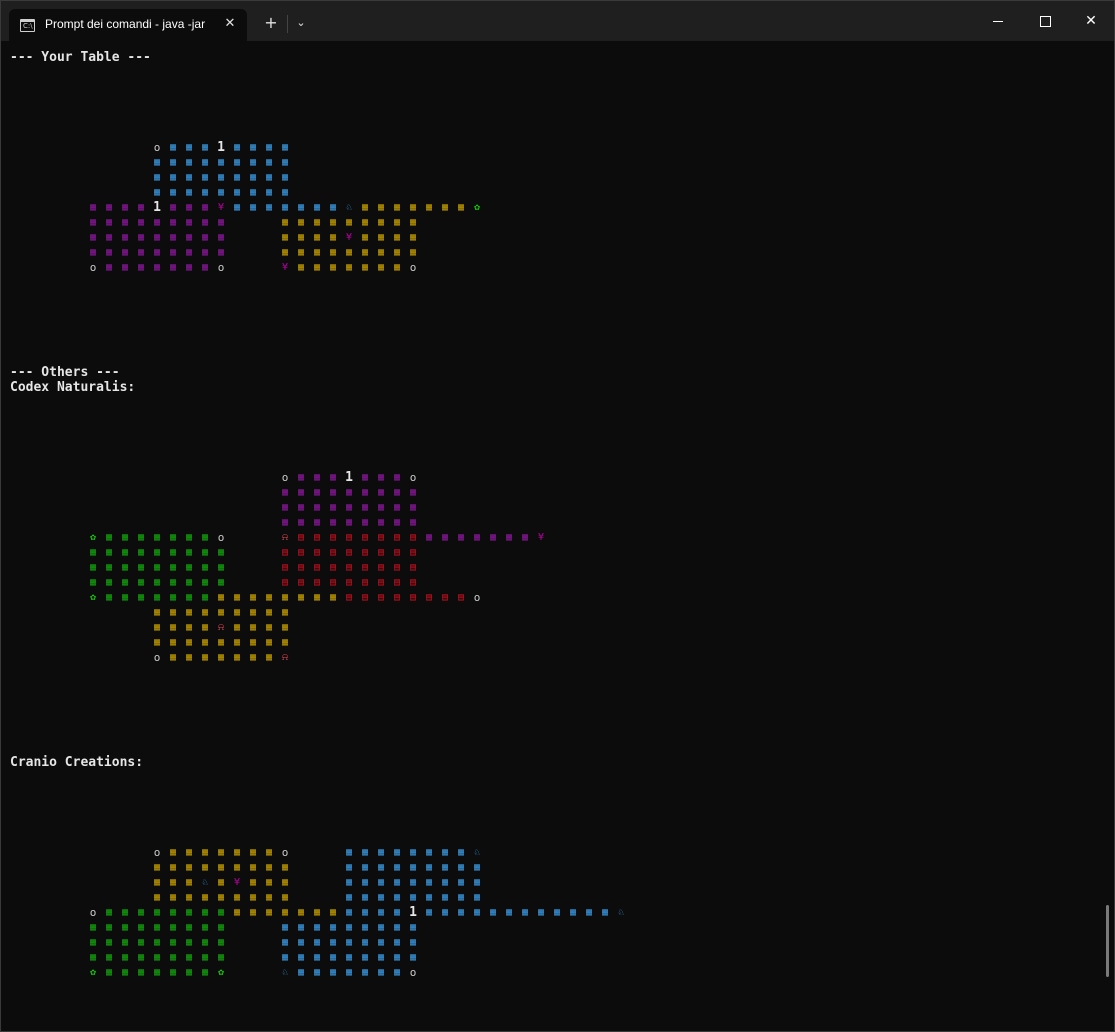  What do you see at coordinates (93, 972) in the screenshot?
I see `cranio-creations-flower-icon: ✿` at bounding box center [93, 972].